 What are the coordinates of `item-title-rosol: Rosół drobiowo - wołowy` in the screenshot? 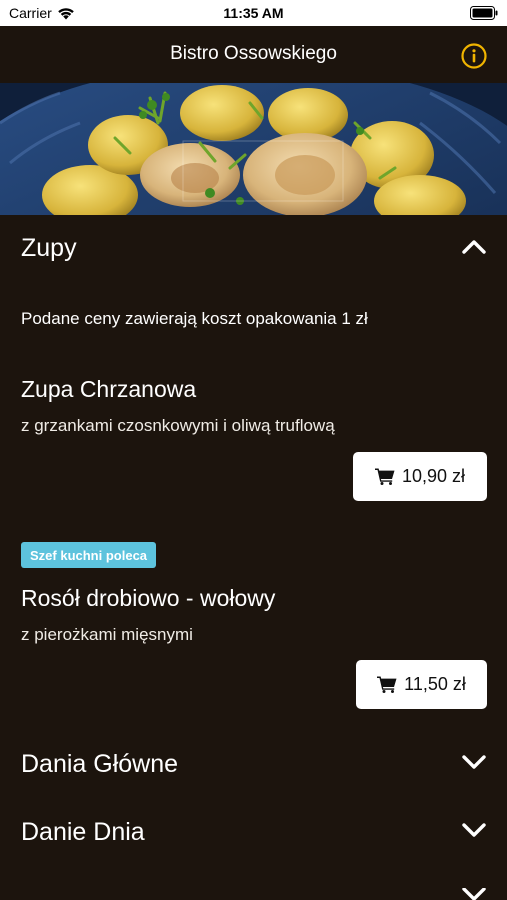 It's located at (148, 598).